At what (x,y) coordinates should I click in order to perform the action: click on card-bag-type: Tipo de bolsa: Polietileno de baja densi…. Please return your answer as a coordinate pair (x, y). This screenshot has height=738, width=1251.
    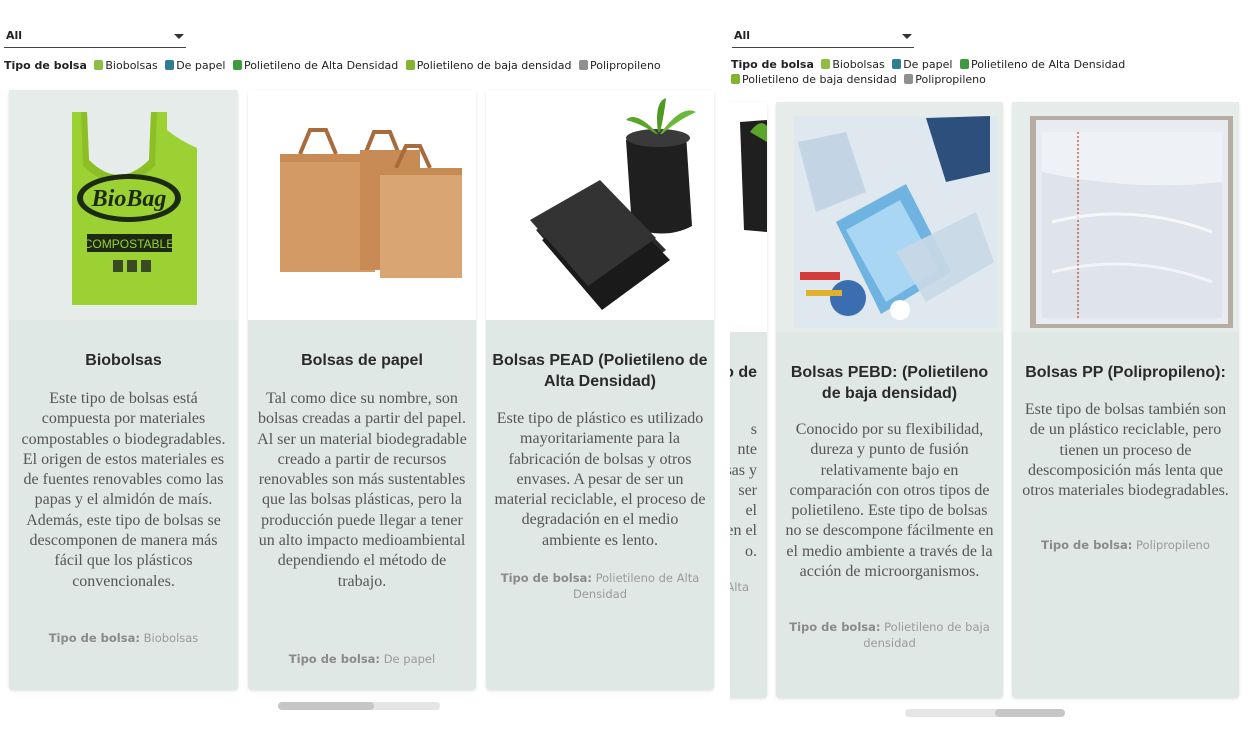
    Looking at the image, I should click on (889, 635).